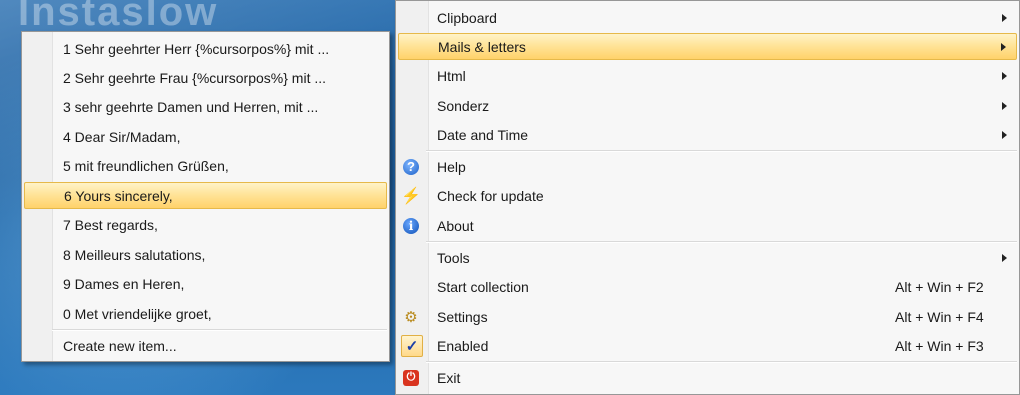 The width and height of the screenshot is (1020, 395). I want to click on submenu-item-label: 7 Best regards,, so click(110, 224).